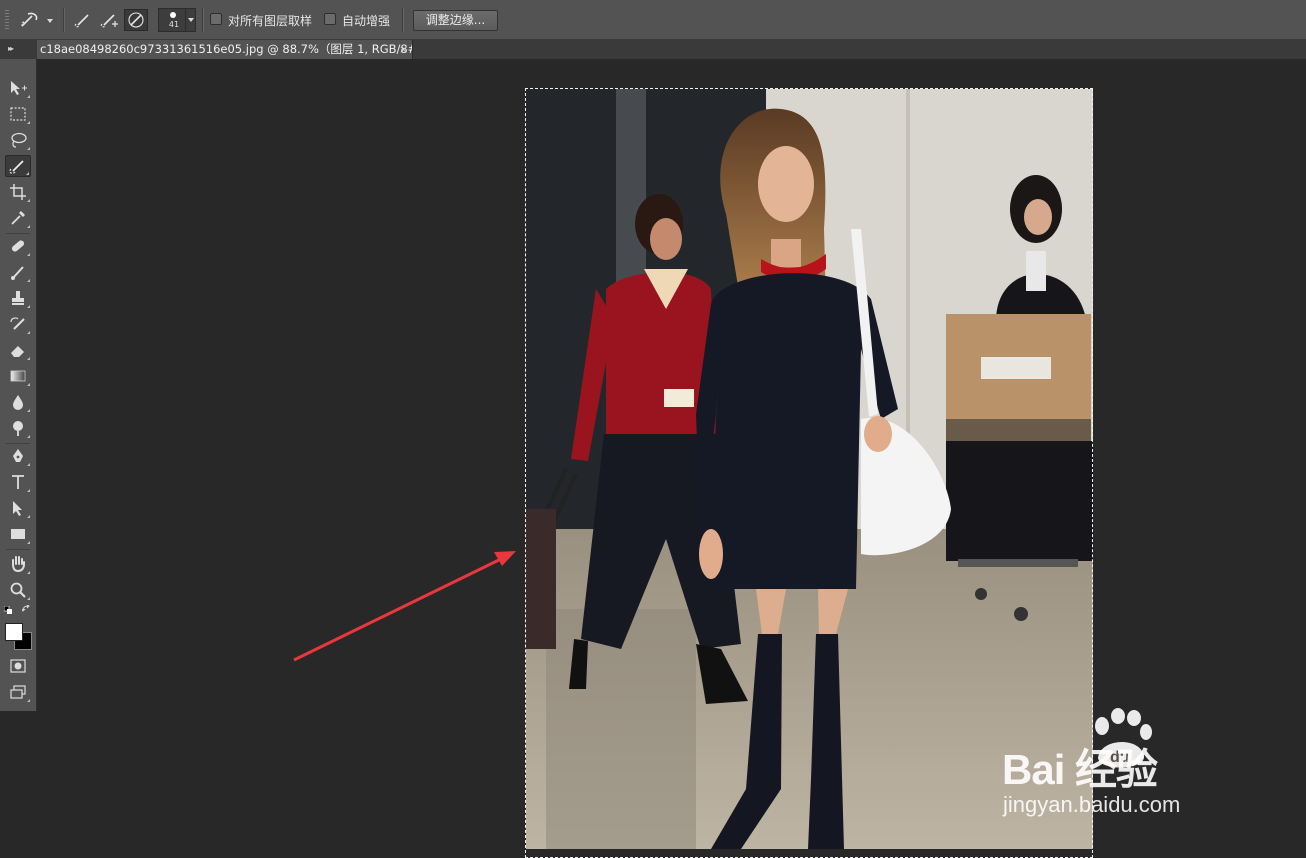 The width and height of the screenshot is (1306, 858). What do you see at coordinates (7, 20) in the screenshot?
I see `options-bar-grip` at bounding box center [7, 20].